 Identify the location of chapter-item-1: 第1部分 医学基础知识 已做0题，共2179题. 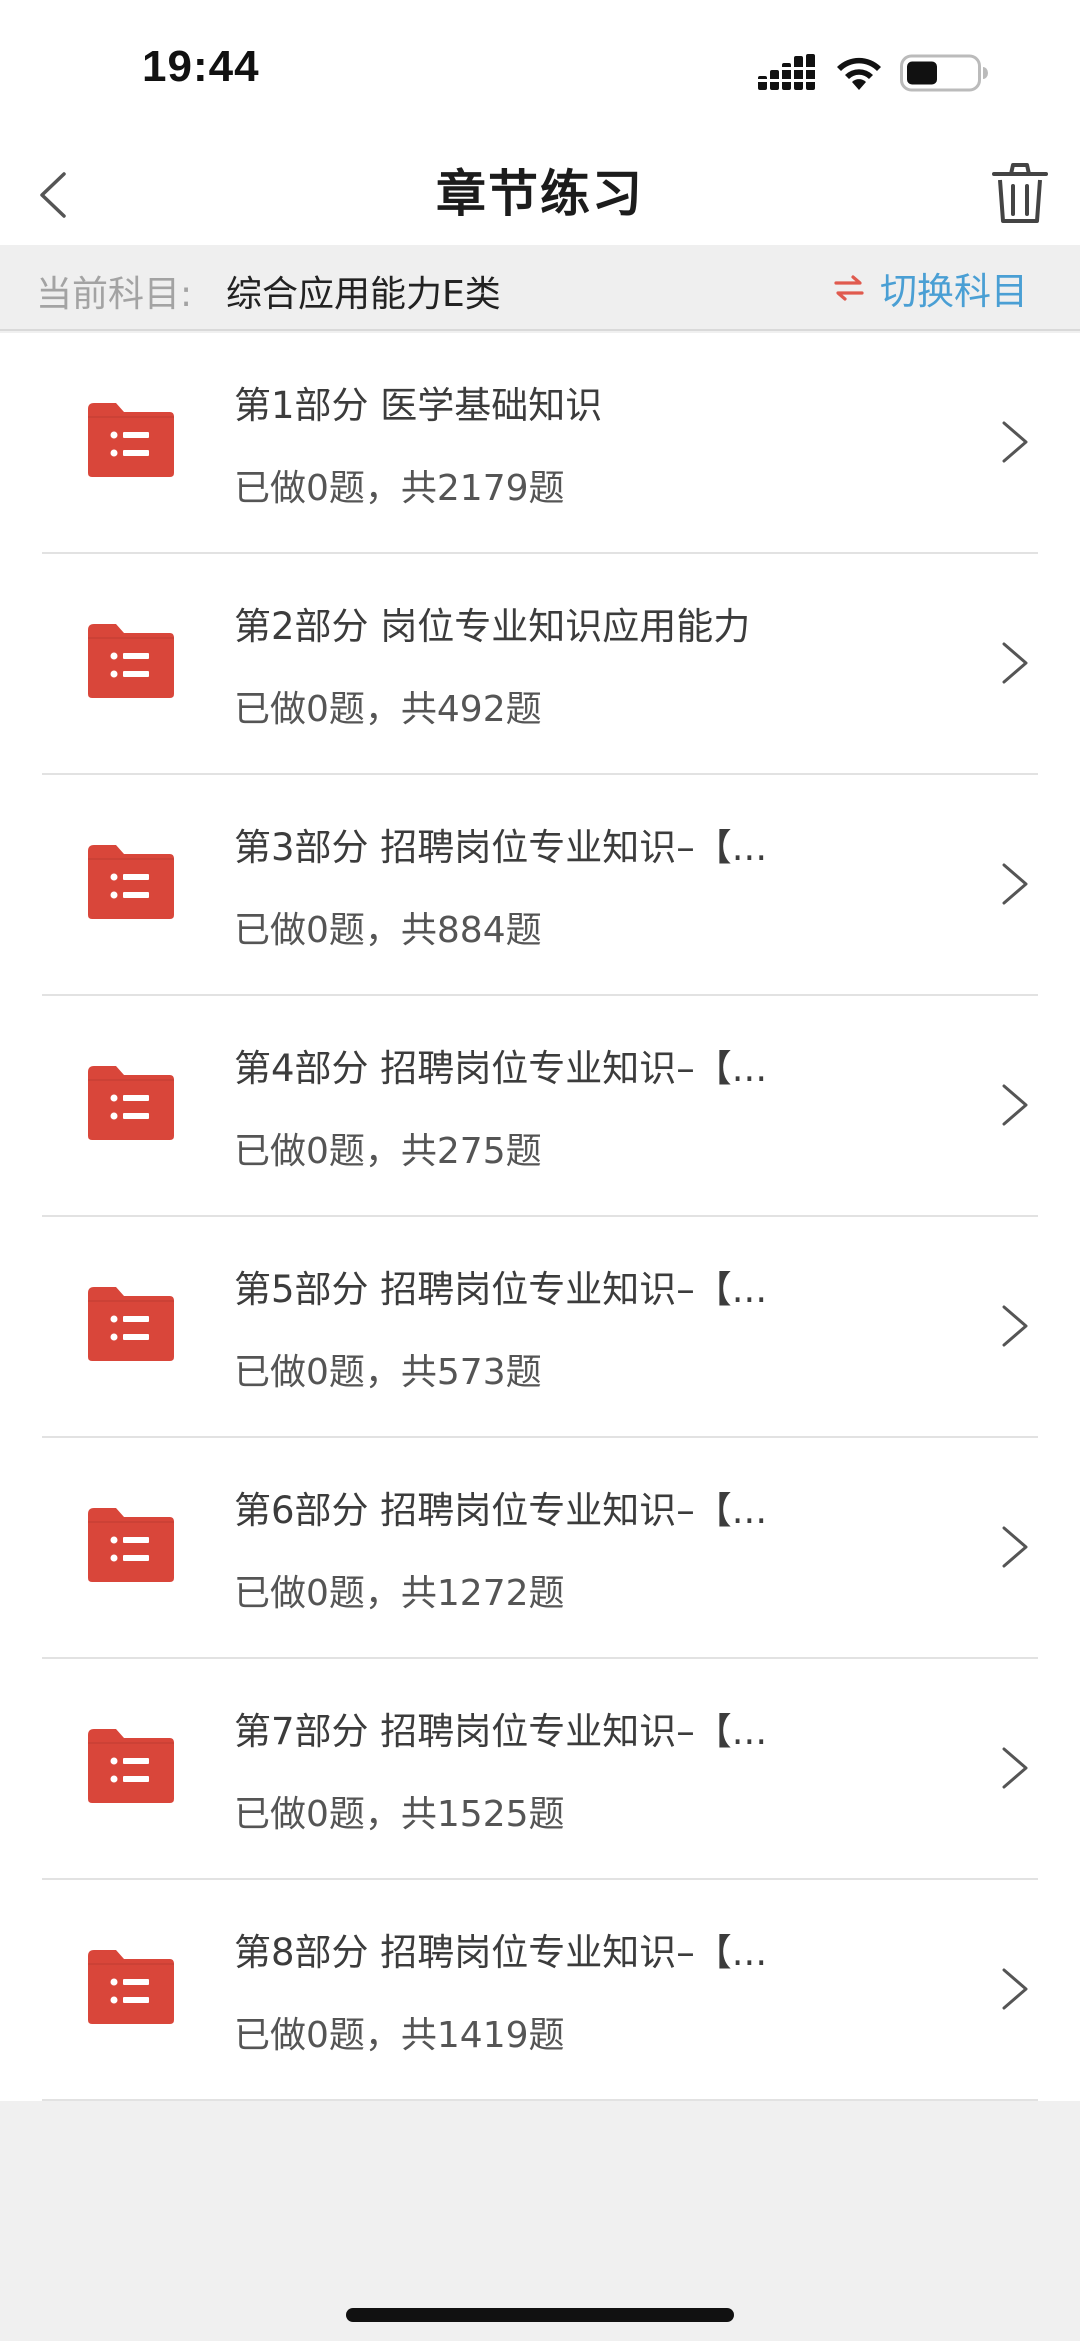
(540, 443).